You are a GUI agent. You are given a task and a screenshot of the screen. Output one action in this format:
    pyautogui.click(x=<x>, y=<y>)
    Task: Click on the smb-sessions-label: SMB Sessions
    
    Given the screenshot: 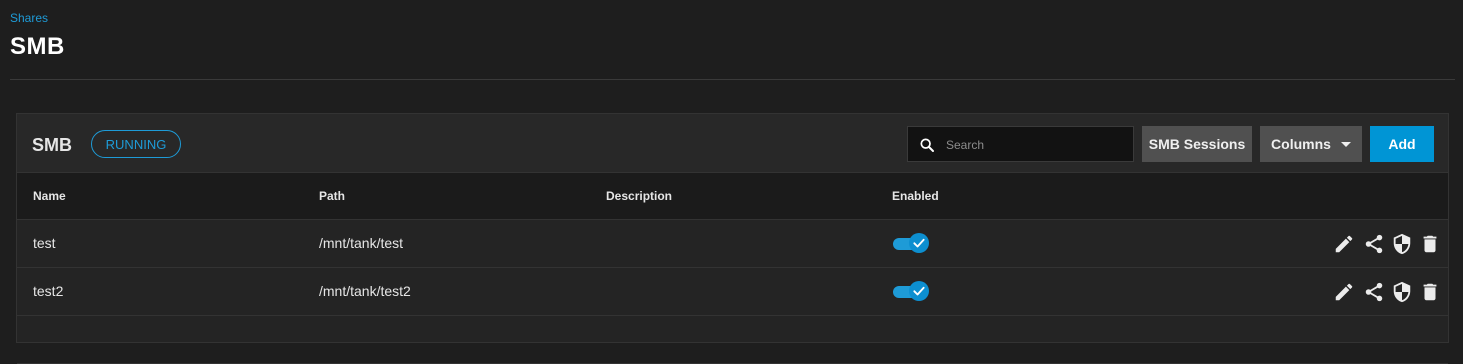 What is the action you would take?
    pyautogui.click(x=1197, y=144)
    